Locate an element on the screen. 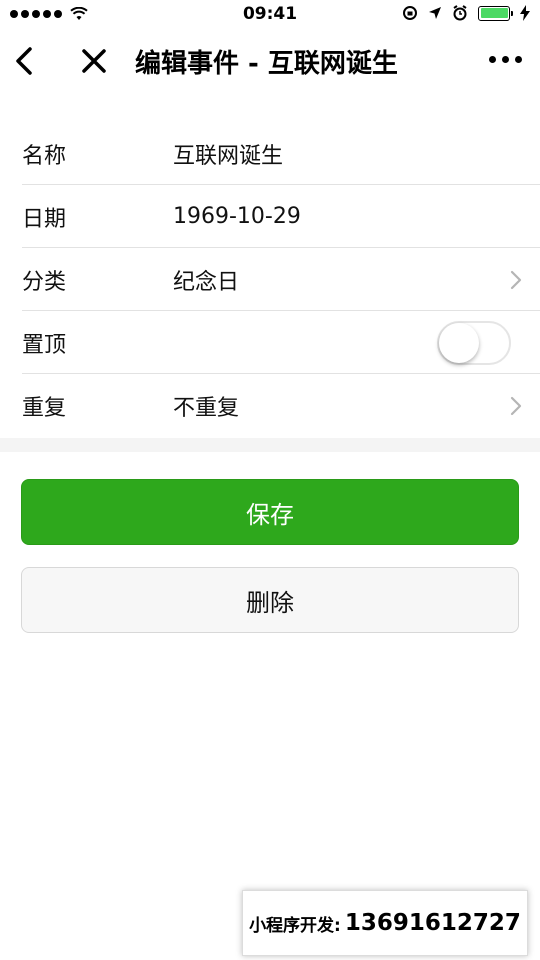  form-row-category: 分类 纪念日 is located at coordinates (270, 279).